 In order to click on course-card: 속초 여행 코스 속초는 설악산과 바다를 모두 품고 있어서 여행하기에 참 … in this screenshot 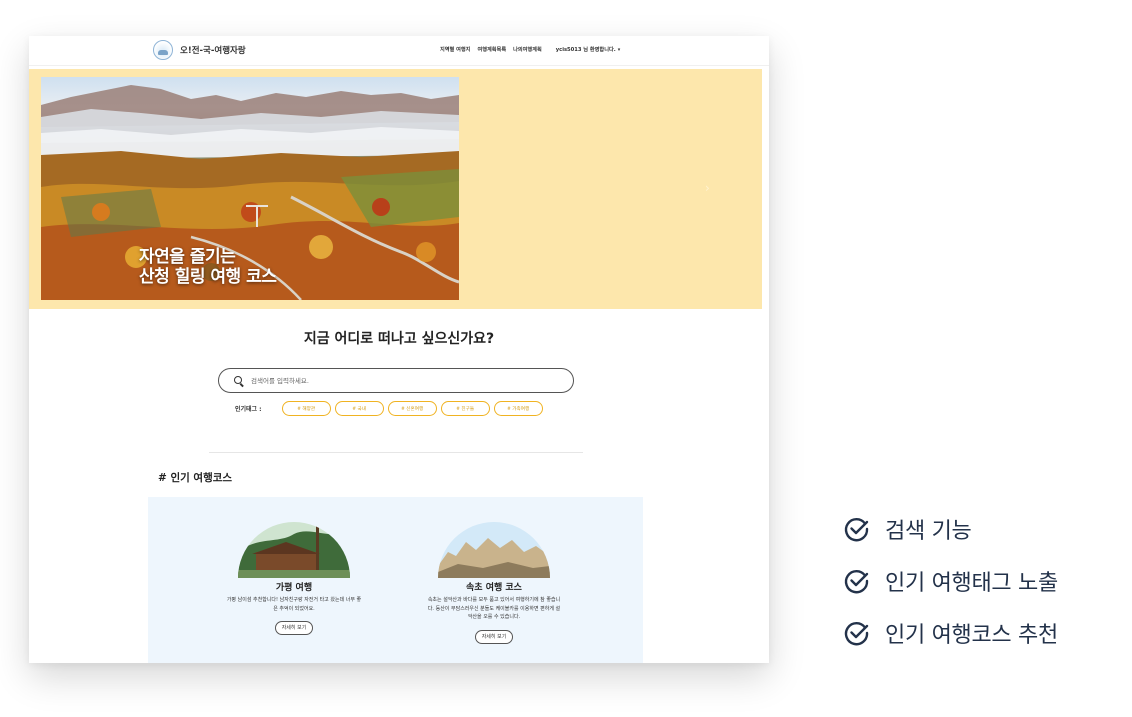, I will do `click(494, 583)`.